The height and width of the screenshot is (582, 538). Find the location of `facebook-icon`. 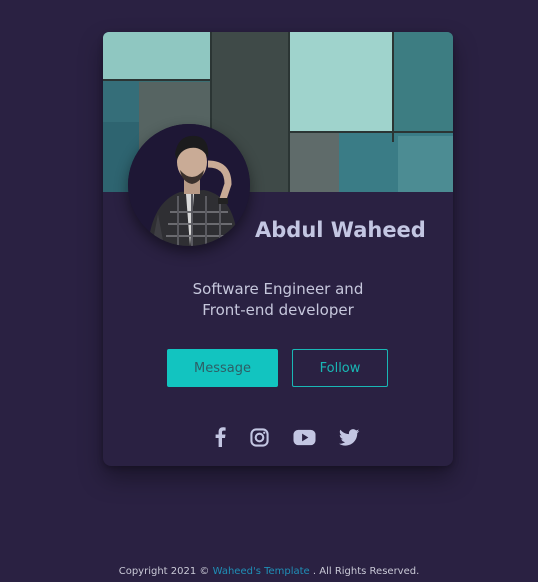

facebook-icon is located at coordinates (220, 437).